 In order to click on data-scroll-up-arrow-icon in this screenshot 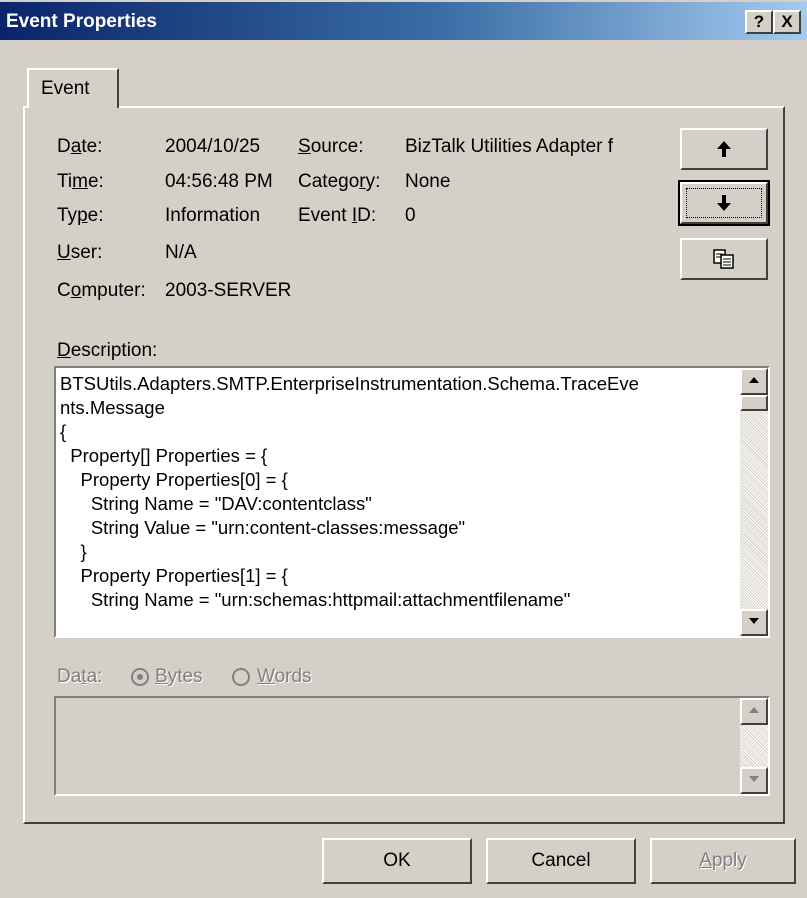, I will do `click(754, 710)`.